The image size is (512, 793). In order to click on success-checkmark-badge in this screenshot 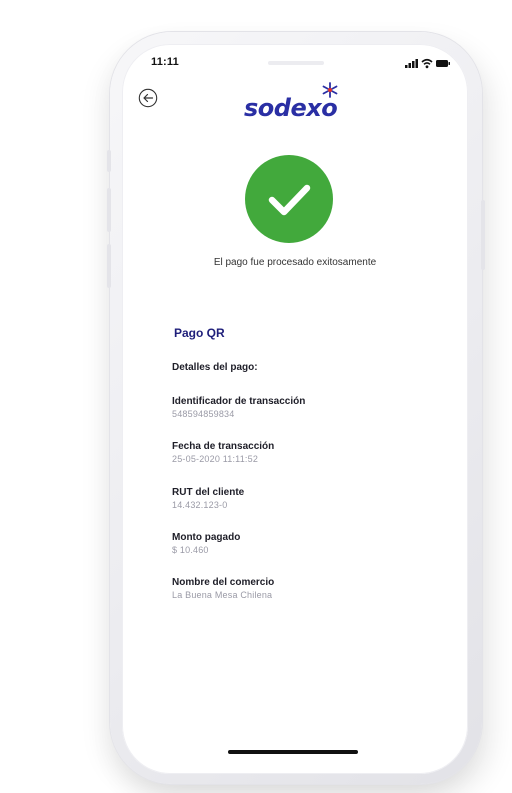, I will do `click(289, 199)`.